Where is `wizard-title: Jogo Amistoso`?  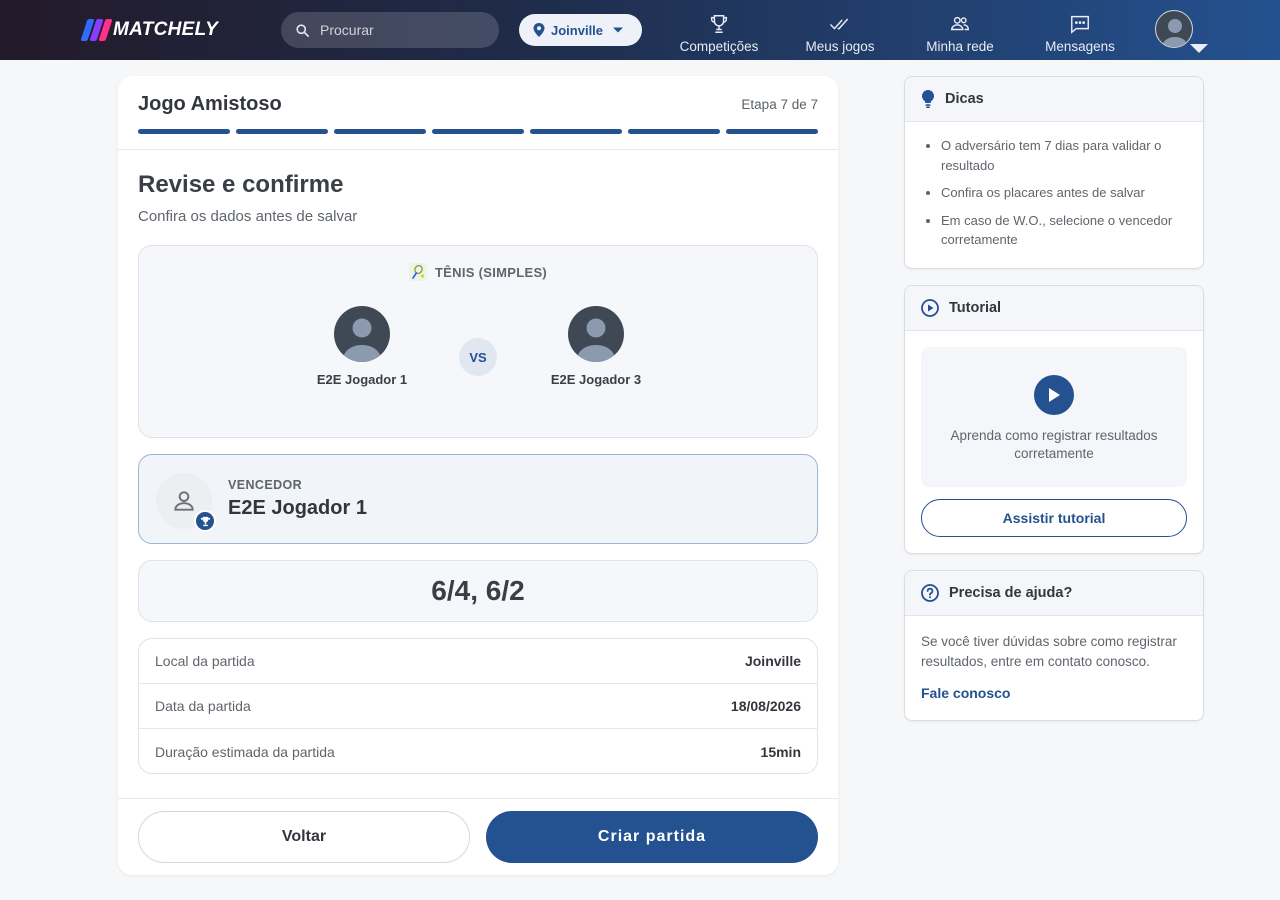
wizard-title: Jogo Amistoso is located at coordinates (210, 104).